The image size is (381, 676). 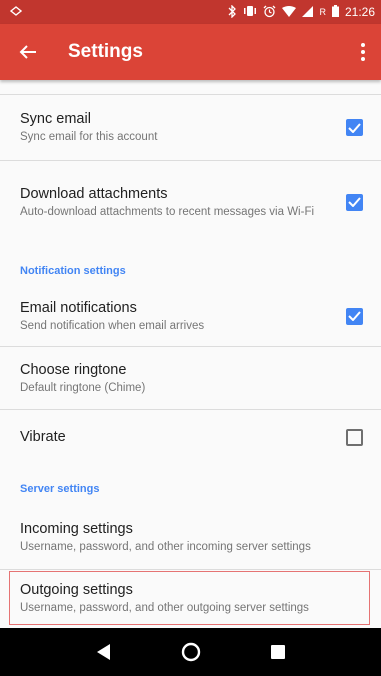 I want to click on status-icons: R 21:26, so click(x=301, y=11).